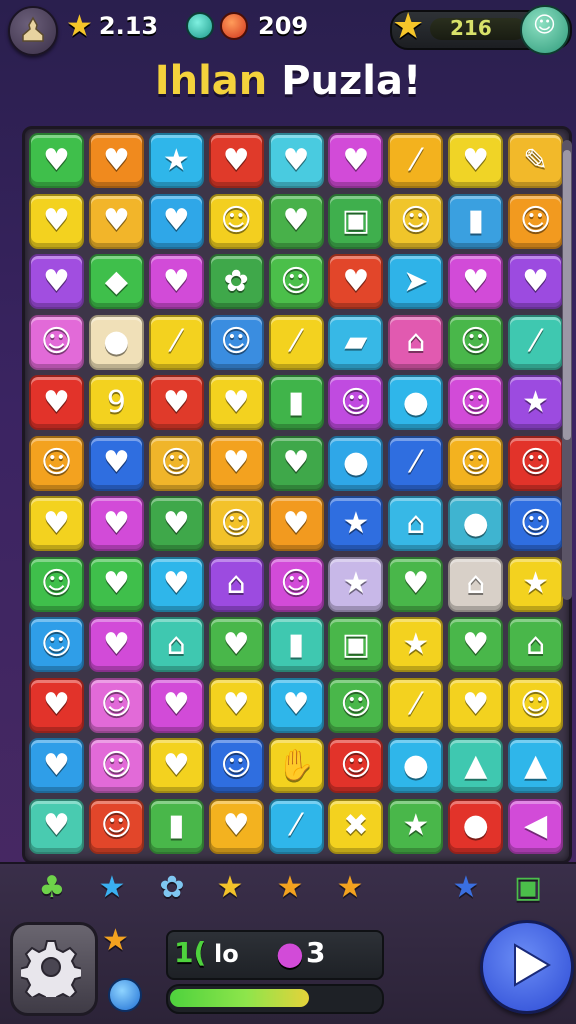 The height and width of the screenshot is (1024, 576). I want to click on tile: ✖, so click(356, 826).